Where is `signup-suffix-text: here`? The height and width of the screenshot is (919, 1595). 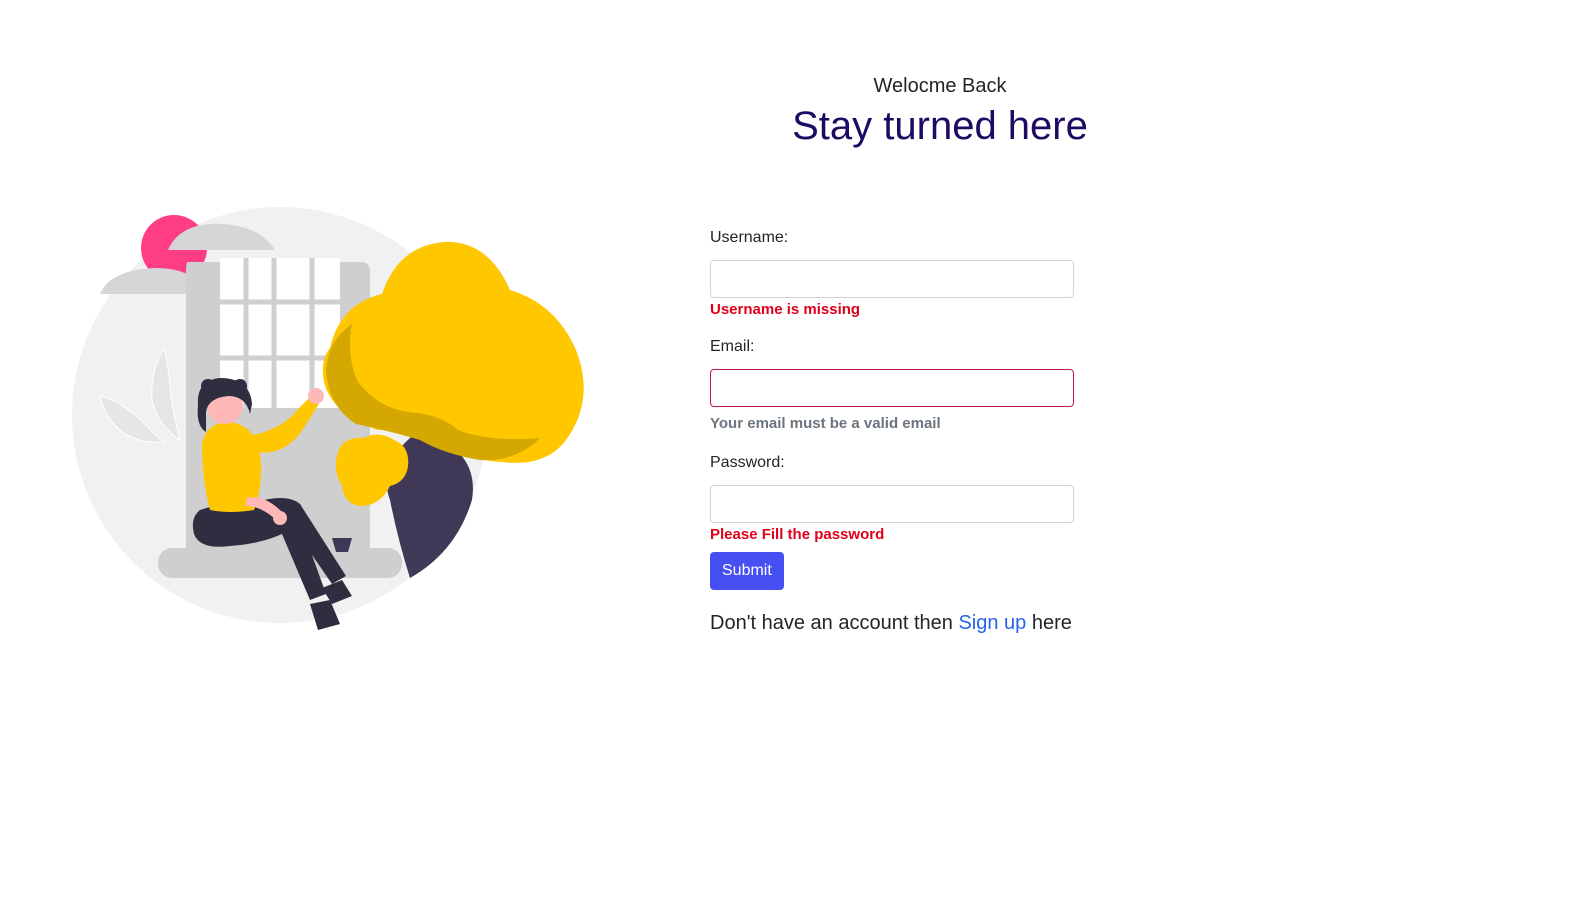 signup-suffix-text: here is located at coordinates (1051, 623).